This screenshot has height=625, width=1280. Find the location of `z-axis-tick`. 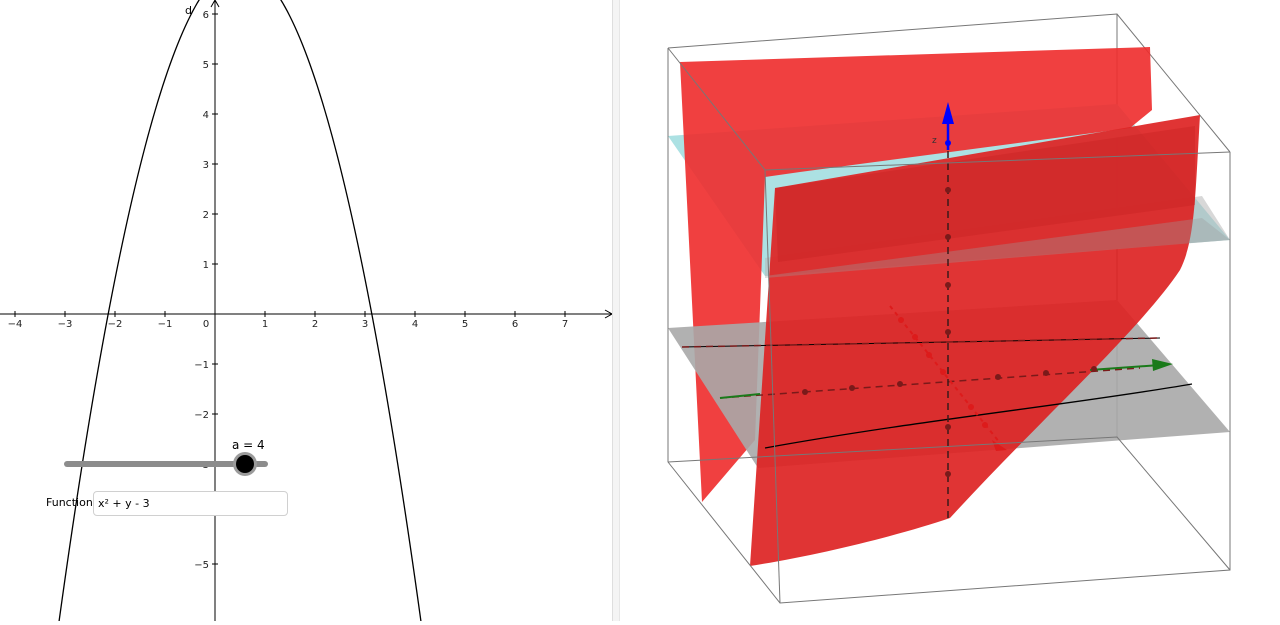

z-axis-tick is located at coordinates (948, 143).